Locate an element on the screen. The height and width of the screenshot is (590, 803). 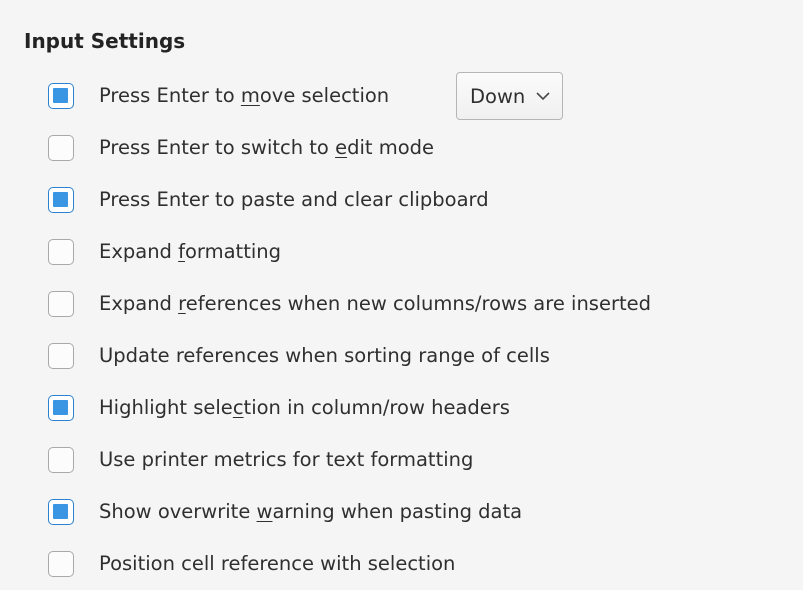
checkbox-expand-formatting is located at coordinates (61, 252).